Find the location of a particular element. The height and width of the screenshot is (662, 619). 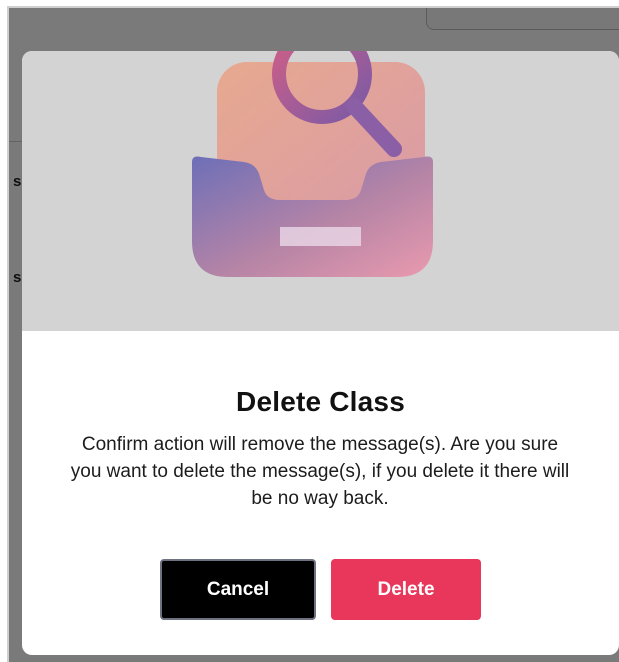

dialog-title: Delete Class is located at coordinates (320, 401).